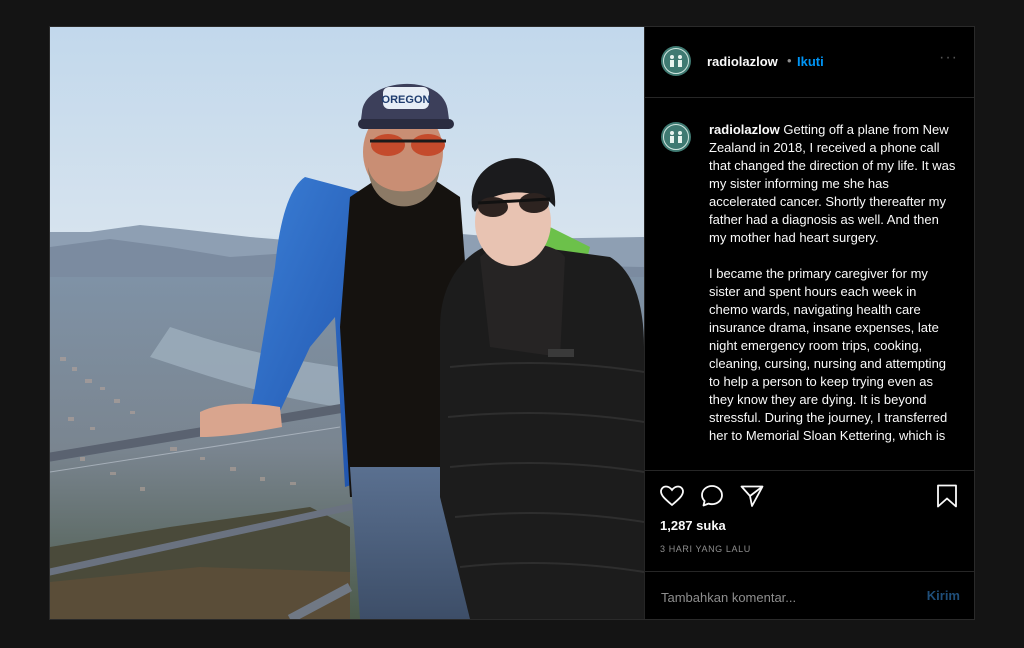  What do you see at coordinates (693, 525) in the screenshot?
I see `likes-count: 1,287 suka` at bounding box center [693, 525].